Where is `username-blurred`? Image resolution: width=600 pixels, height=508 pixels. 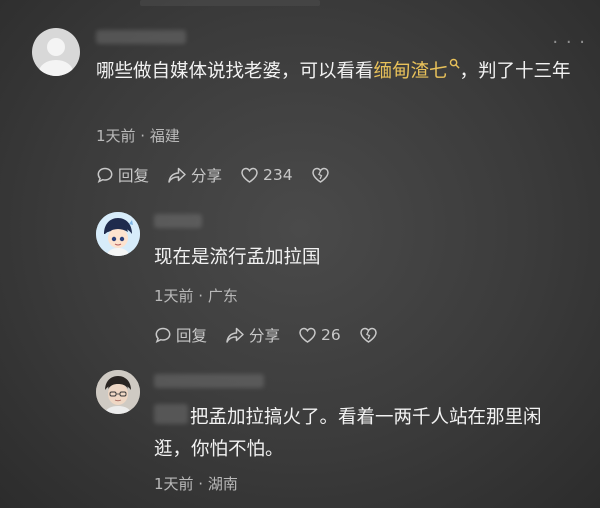
username-blurred is located at coordinates (209, 381).